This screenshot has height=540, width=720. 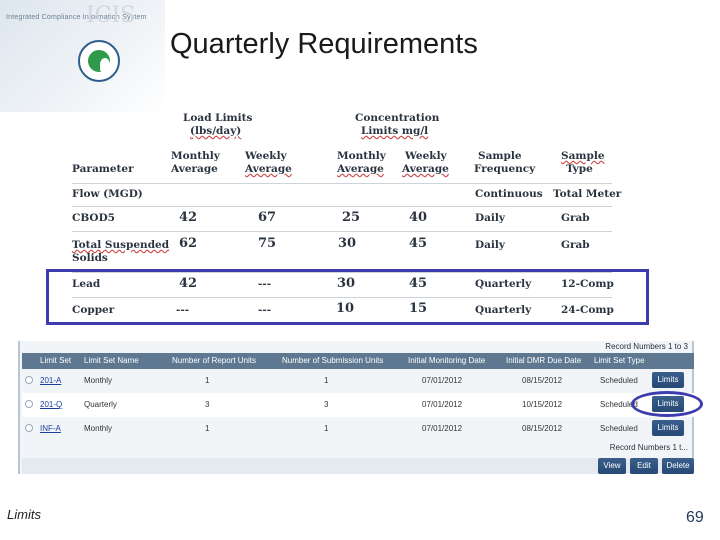 What do you see at coordinates (619, 360) in the screenshot?
I see `th-limit-set-type: Limit Set Type` at bounding box center [619, 360].